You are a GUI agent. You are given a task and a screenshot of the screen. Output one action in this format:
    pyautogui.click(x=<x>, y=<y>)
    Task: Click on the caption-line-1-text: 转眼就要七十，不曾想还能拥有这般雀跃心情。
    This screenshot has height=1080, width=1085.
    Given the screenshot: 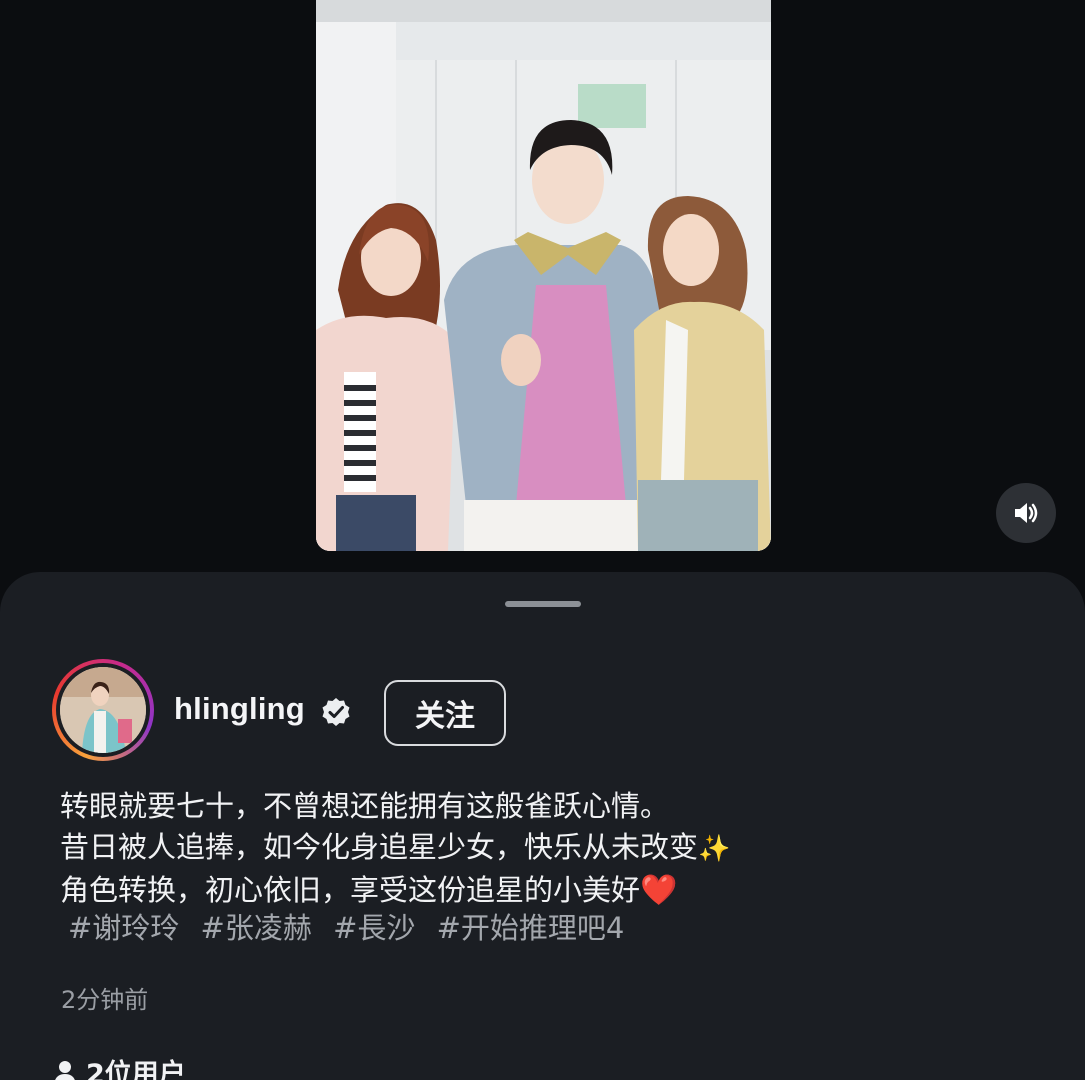 What is the action you would take?
    pyautogui.click(x=365, y=806)
    